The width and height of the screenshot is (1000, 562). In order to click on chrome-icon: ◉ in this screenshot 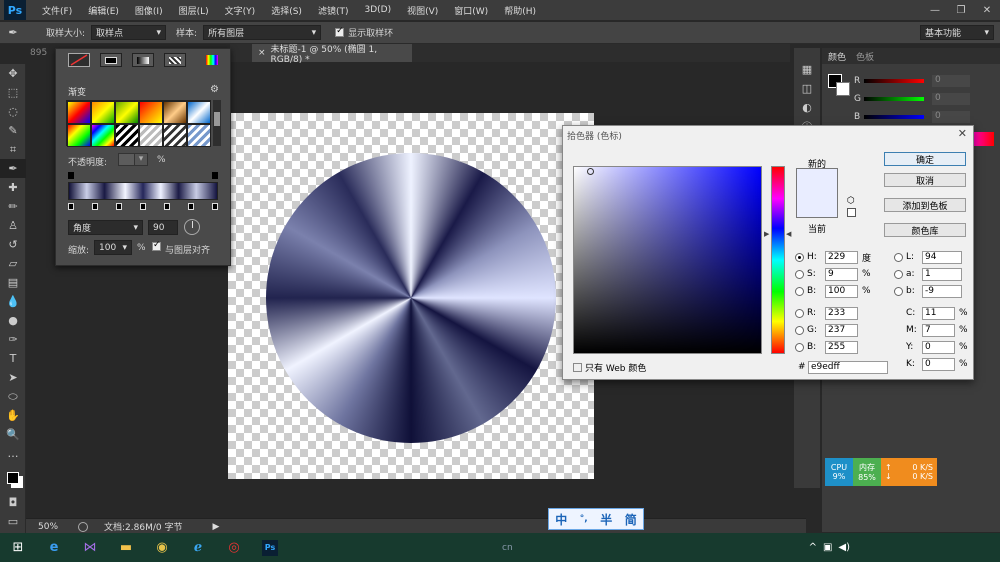, I will do `click(162, 547)`.